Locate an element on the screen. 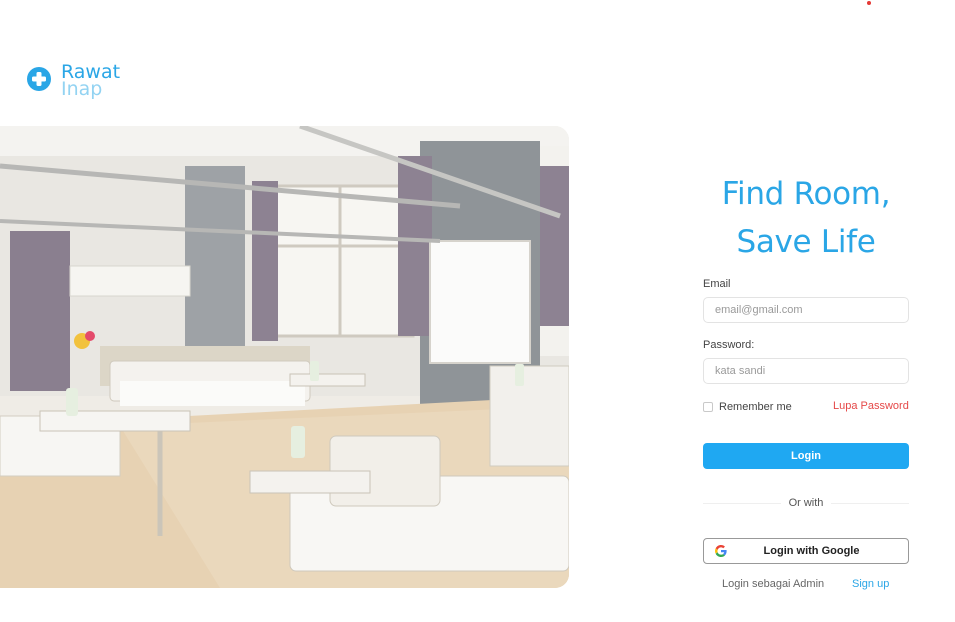  remember-me: Remember me is located at coordinates (747, 407).